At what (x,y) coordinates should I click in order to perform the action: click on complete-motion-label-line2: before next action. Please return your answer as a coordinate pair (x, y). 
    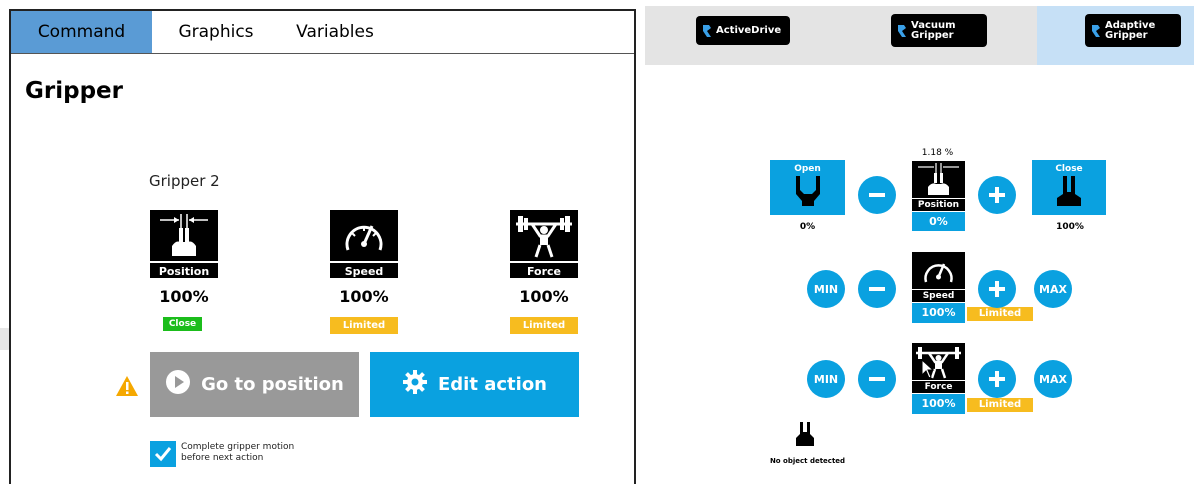
    Looking at the image, I should click on (222, 458).